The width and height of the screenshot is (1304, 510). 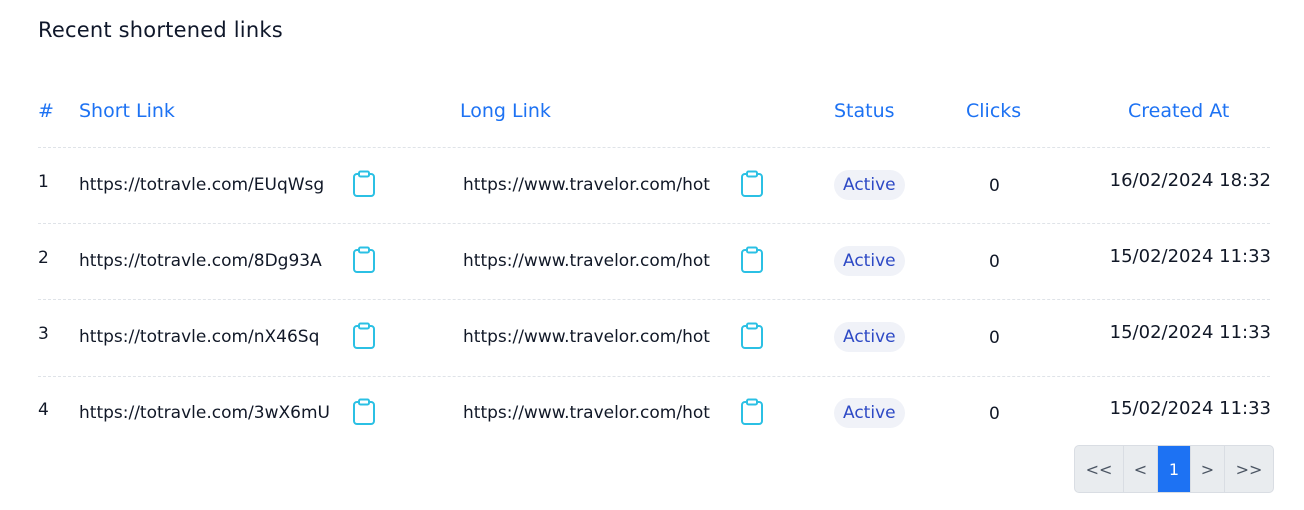 What do you see at coordinates (864, 111) in the screenshot?
I see `column-header-status: Status` at bounding box center [864, 111].